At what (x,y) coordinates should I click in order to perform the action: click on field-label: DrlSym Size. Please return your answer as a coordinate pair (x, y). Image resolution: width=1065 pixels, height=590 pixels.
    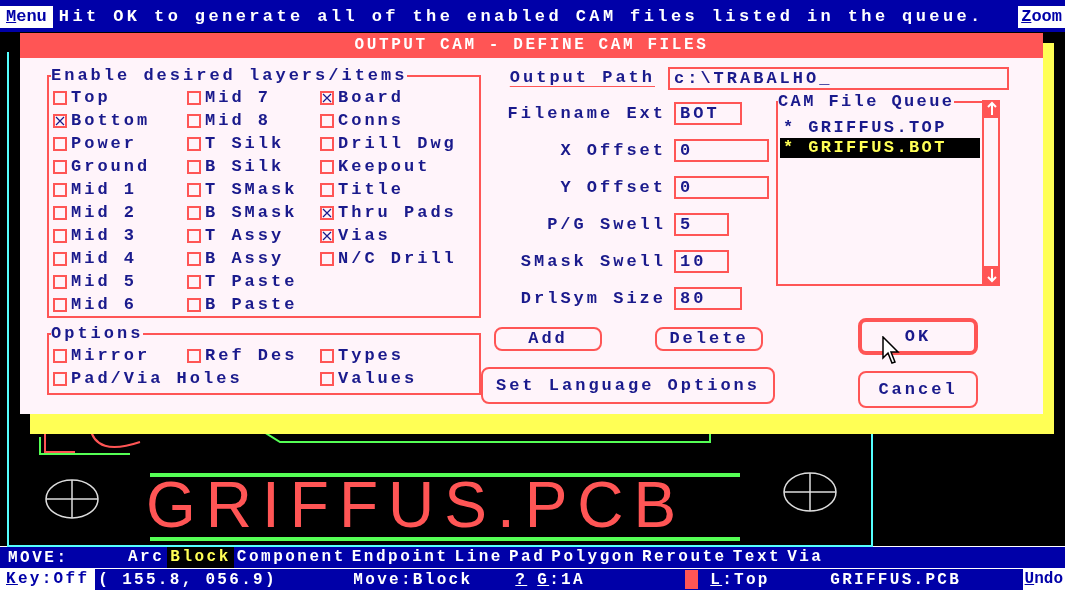
    Looking at the image, I should click on (592, 298).